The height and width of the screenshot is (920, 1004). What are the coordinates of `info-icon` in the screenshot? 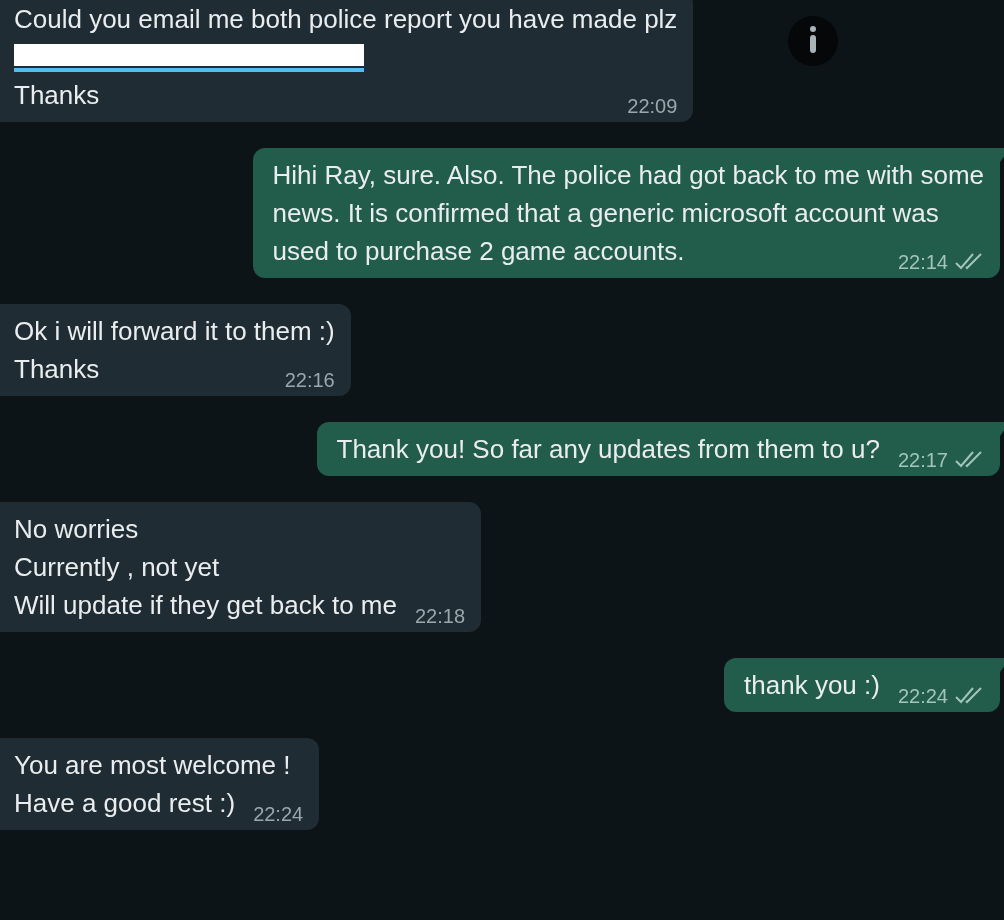 It's located at (813, 41).